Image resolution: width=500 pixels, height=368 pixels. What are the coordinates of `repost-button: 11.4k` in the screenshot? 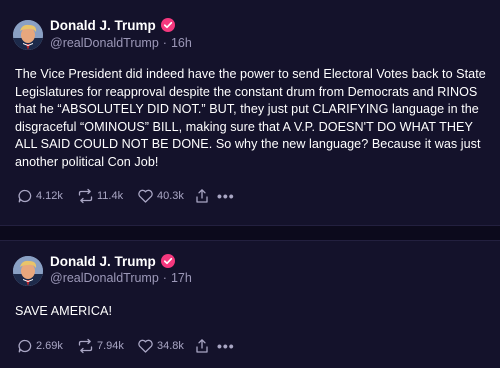 It's located at (107, 196).